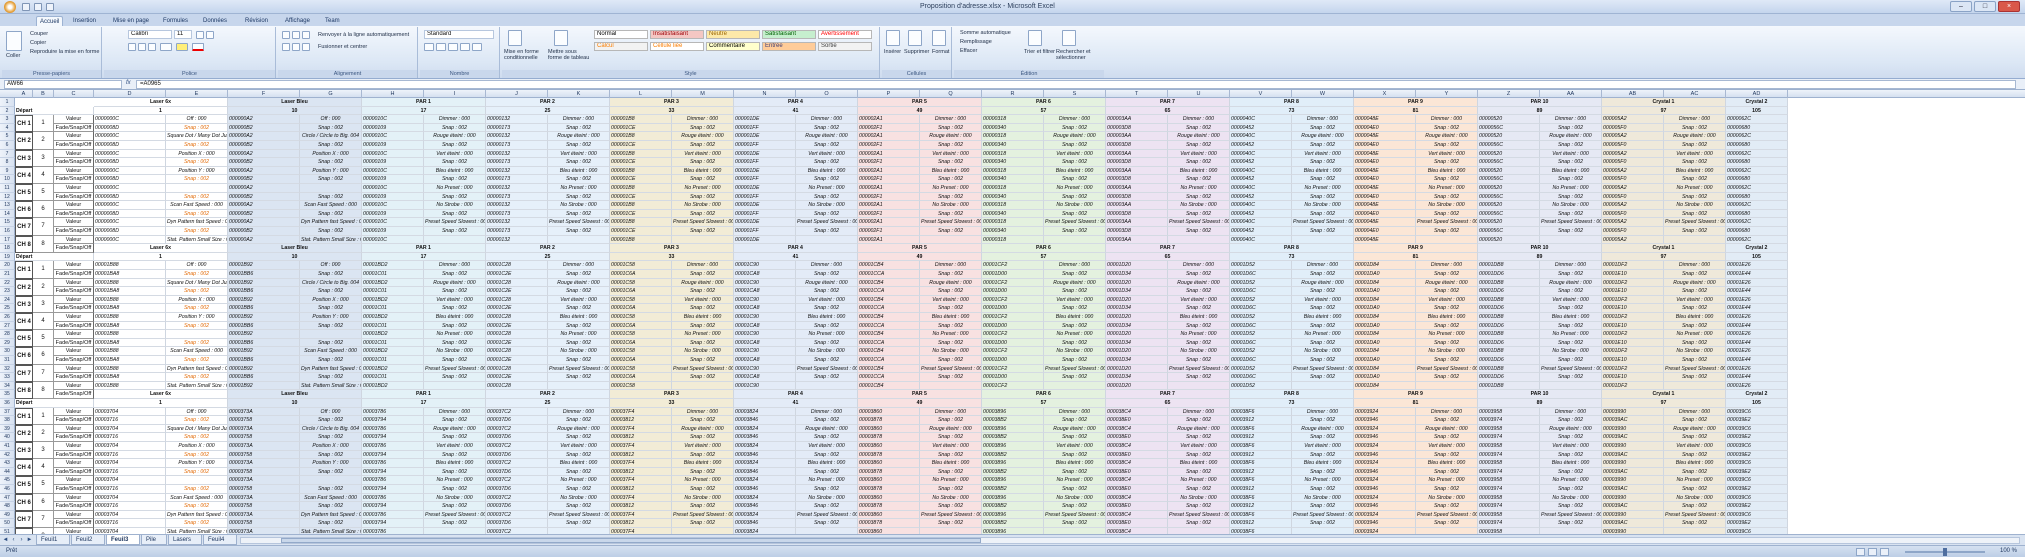 The height and width of the screenshot is (557, 2025). What do you see at coordinates (7, 394) in the screenshot?
I see `row-header: 35` at bounding box center [7, 394].